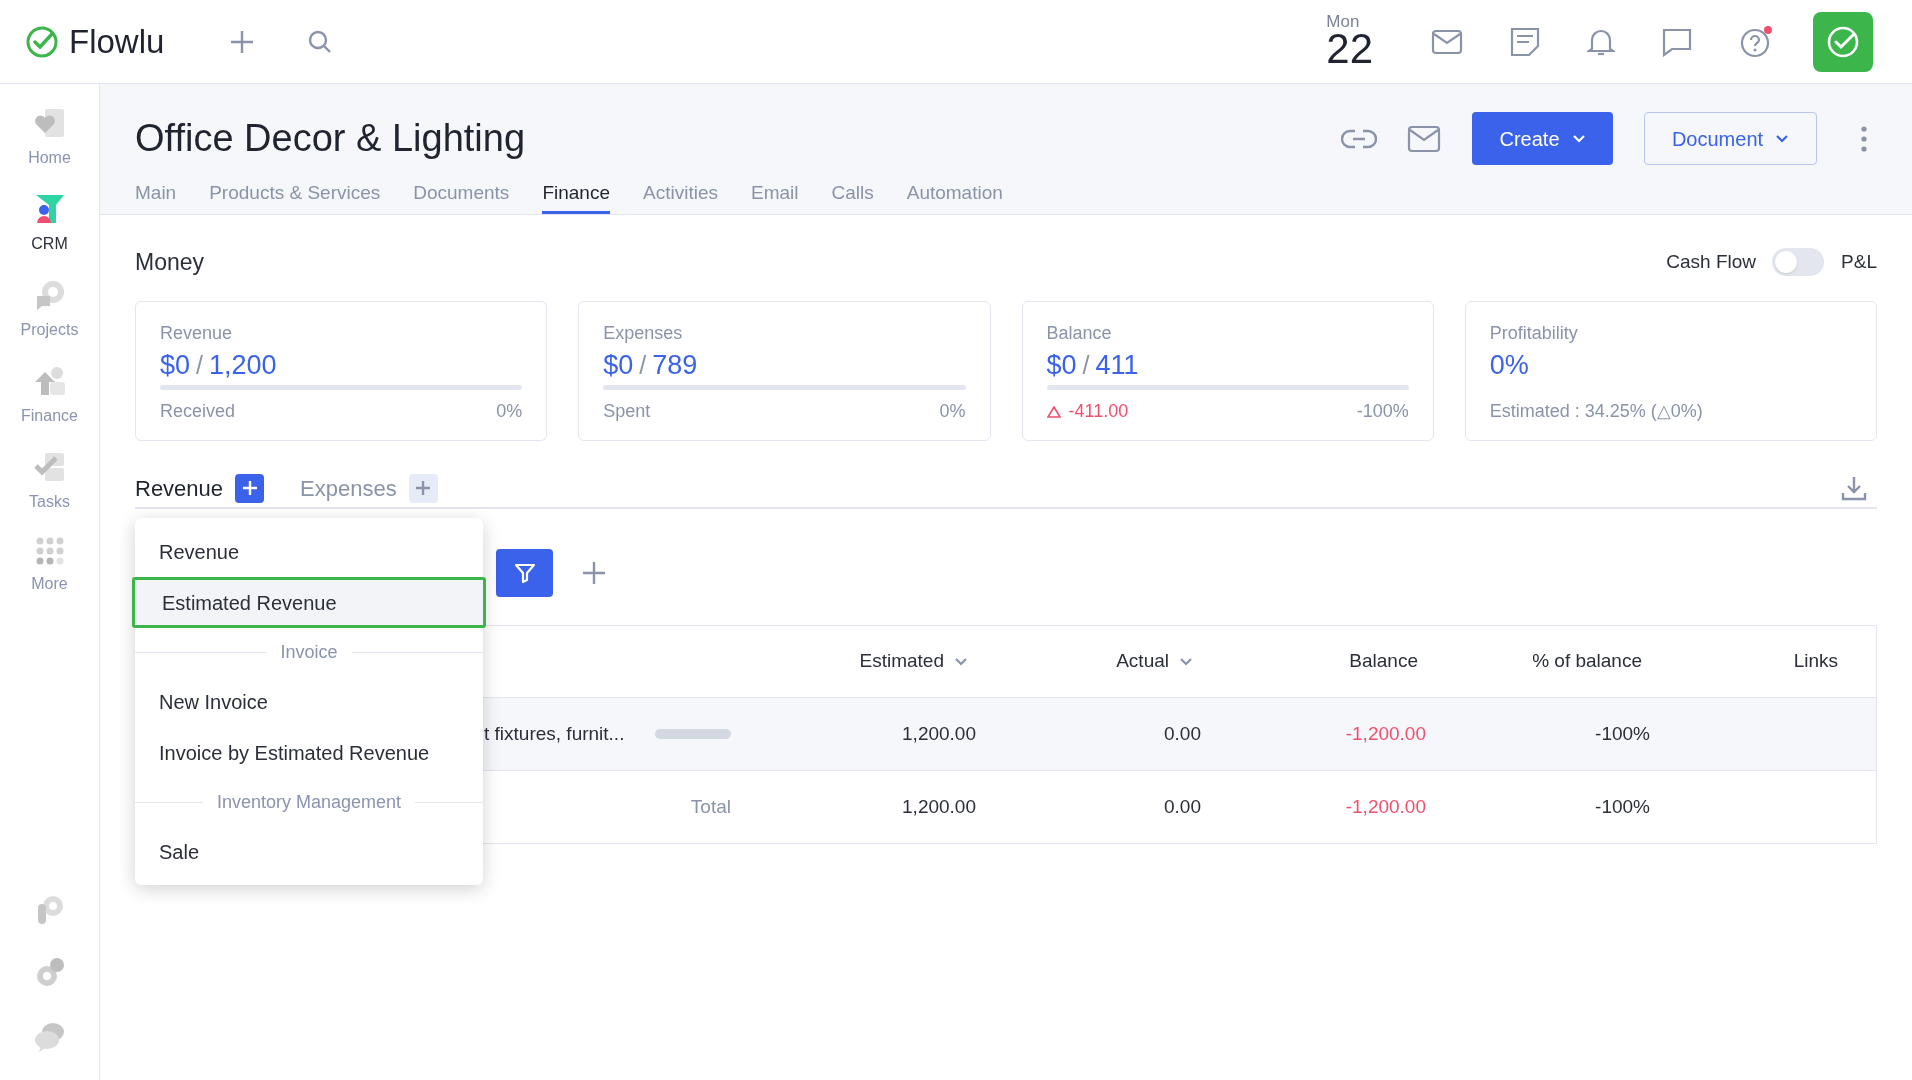 The height and width of the screenshot is (1080, 1912). What do you see at coordinates (1534, 333) in the screenshot?
I see `card-label: Profitability` at bounding box center [1534, 333].